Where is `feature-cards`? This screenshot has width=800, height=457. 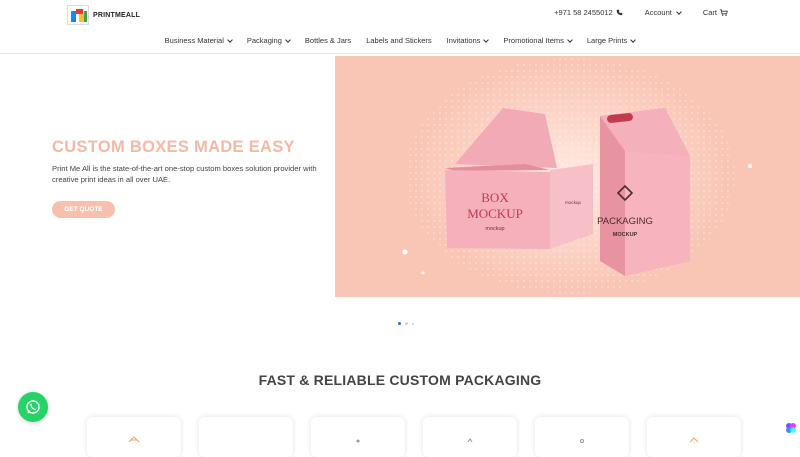 feature-cards is located at coordinates (414, 437).